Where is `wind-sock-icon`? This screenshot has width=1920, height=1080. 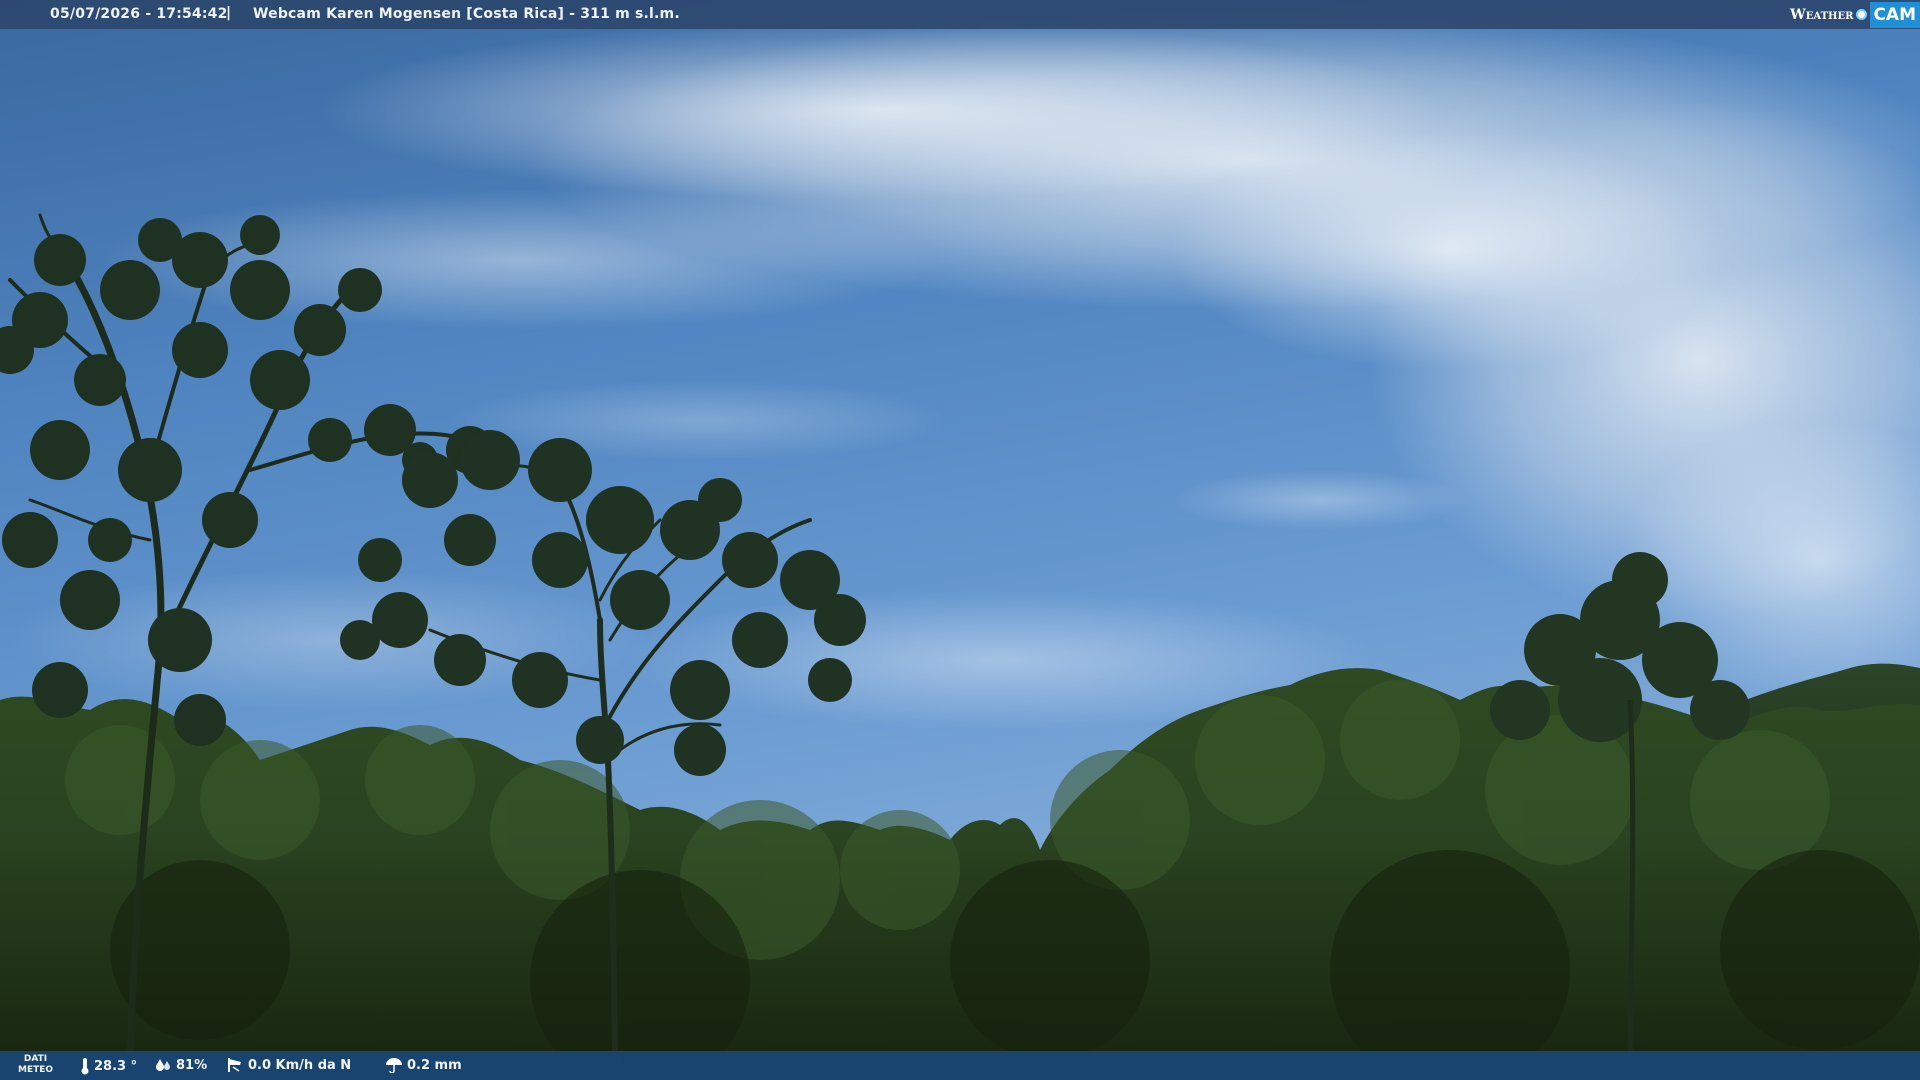
wind-sock-icon is located at coordinates (234, 1065).